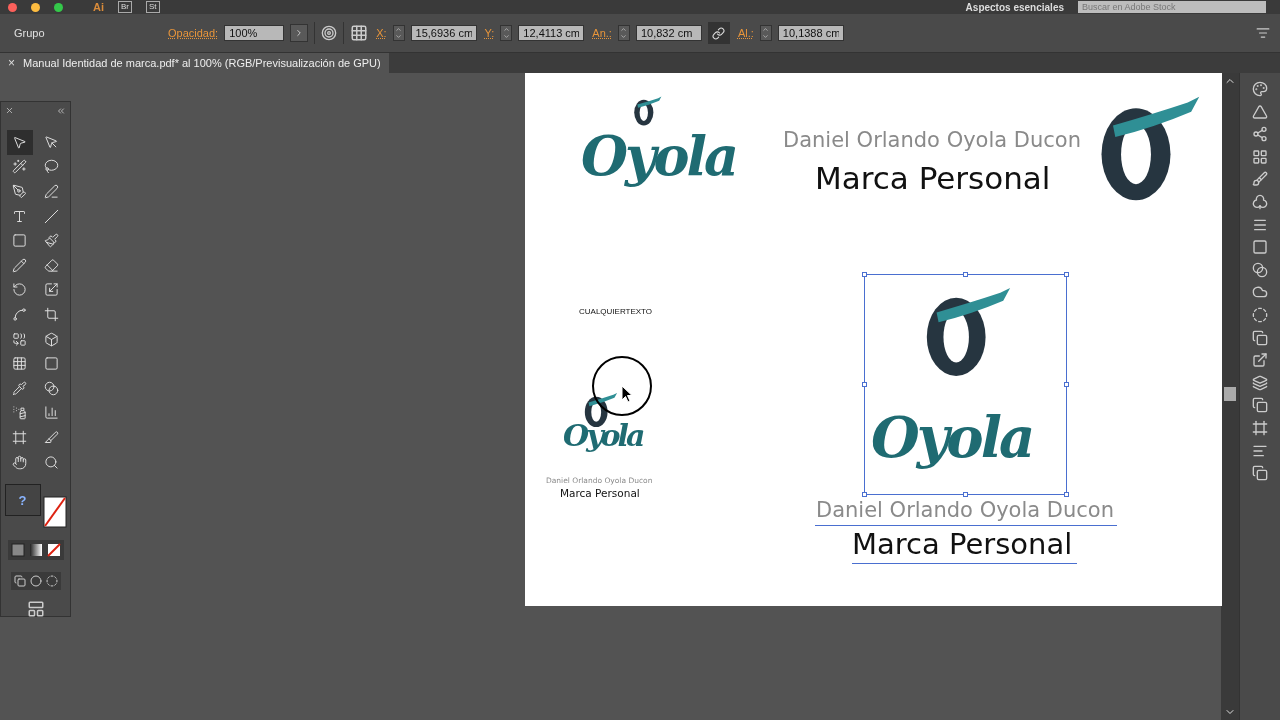  What do you see at coordinates (17, 550) in the screenshot?
I see `color-mode-icon` at bounding box center [17, 550].